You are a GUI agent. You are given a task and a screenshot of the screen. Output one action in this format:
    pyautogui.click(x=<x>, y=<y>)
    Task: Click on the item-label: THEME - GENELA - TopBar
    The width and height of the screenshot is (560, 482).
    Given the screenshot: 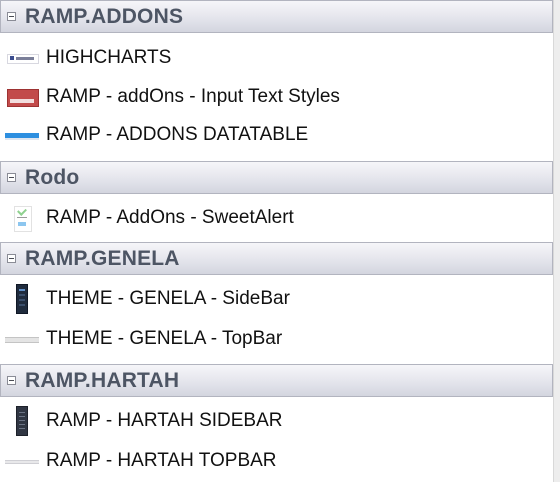 What is the action you would take?
    pyautogui.click(x=164, y=338)
    